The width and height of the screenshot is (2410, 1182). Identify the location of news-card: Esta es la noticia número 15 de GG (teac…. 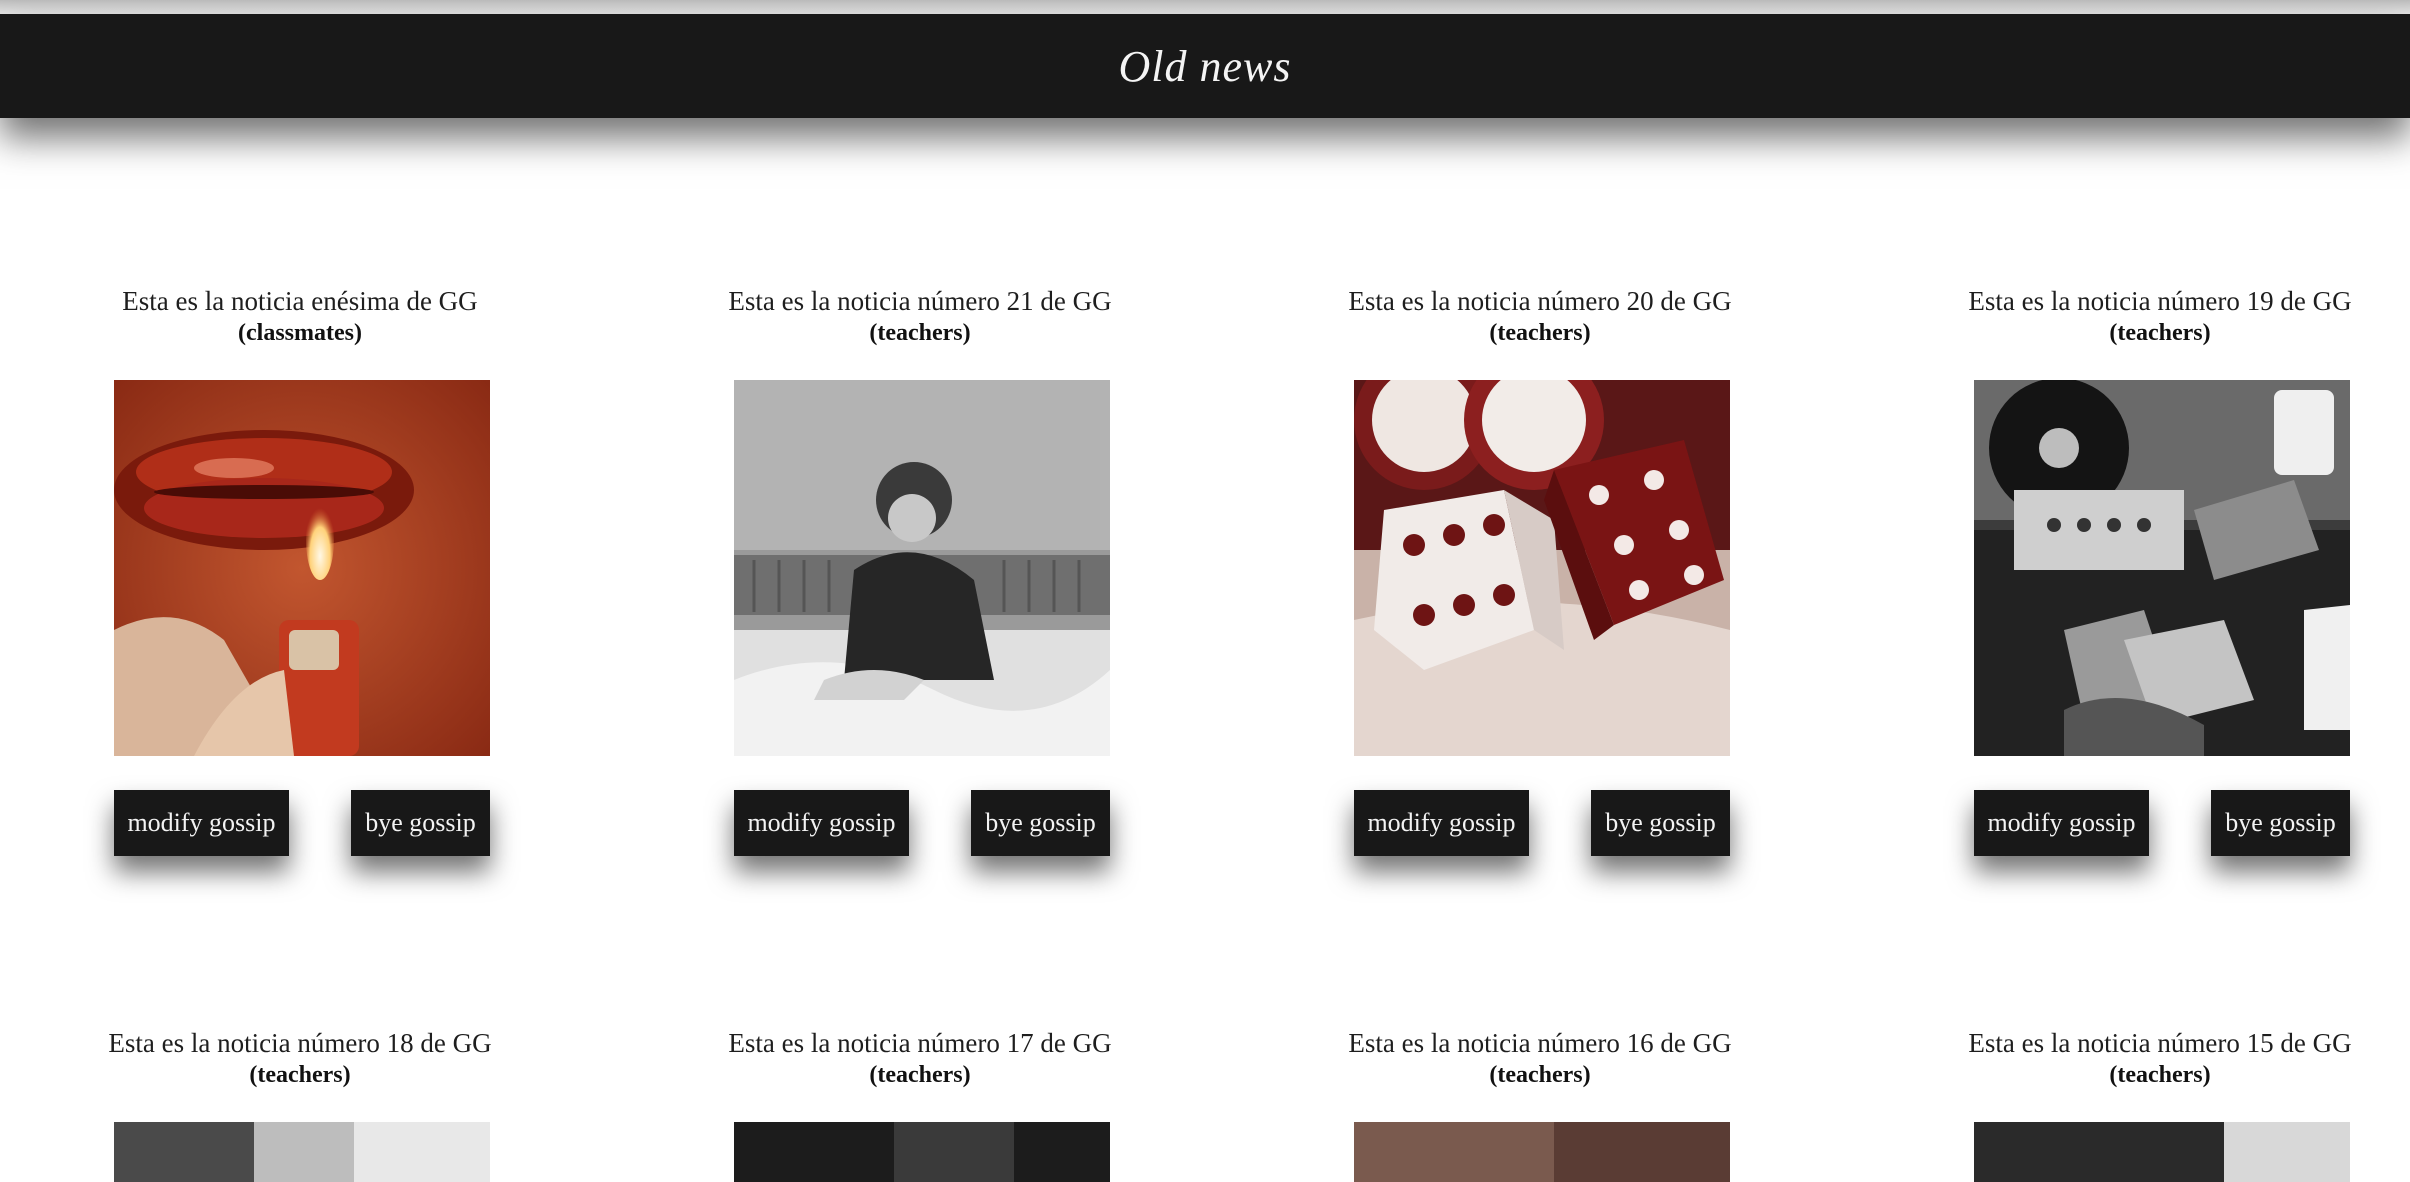
(2135, 1104).